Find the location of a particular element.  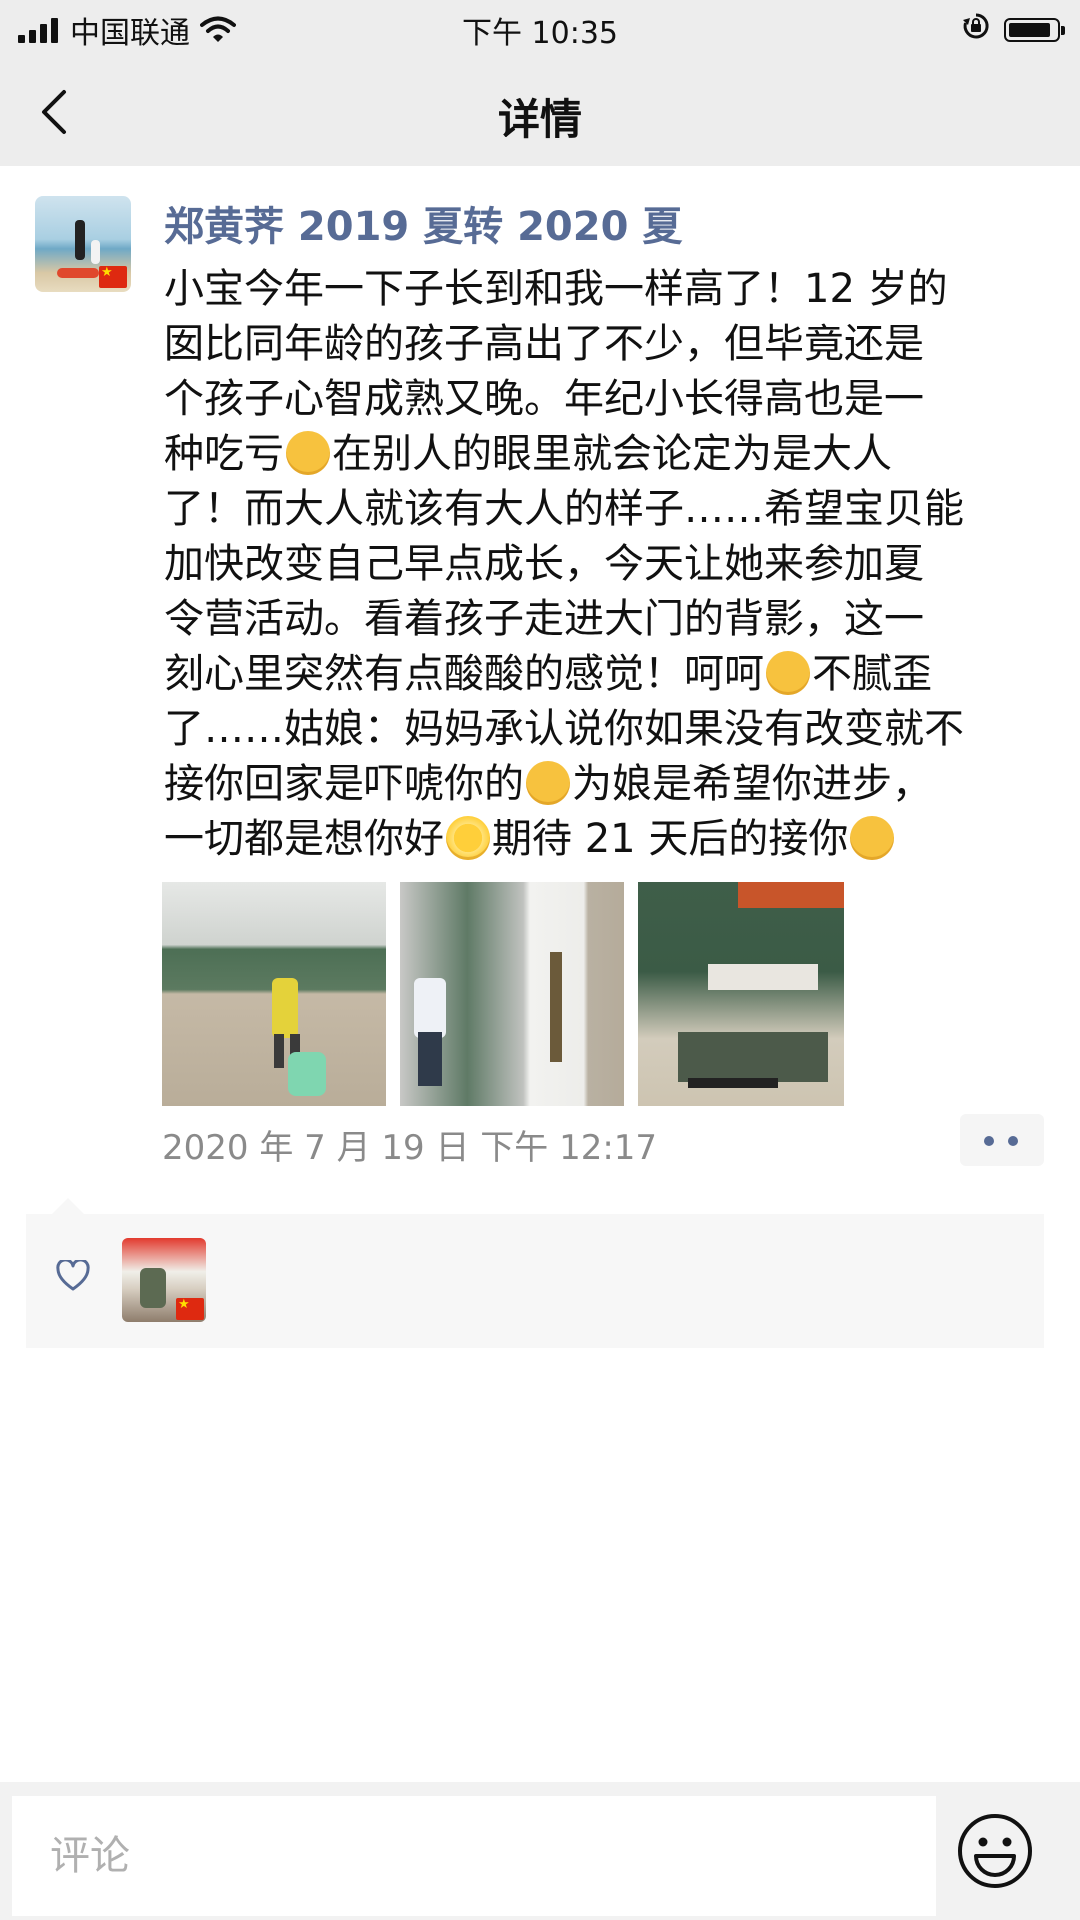

status-bar: 中国联通 下午 10:35 is located at coordinates (540, 28).